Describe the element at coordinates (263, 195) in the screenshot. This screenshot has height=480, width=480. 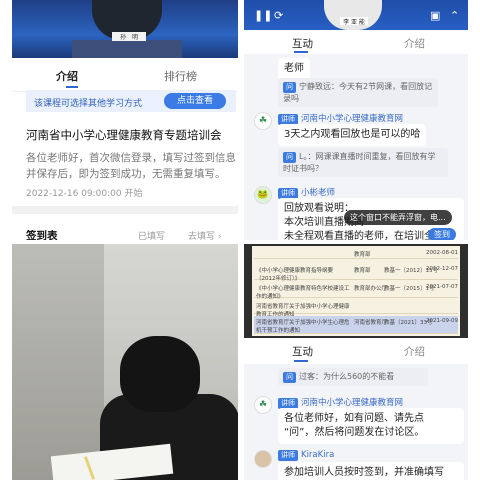
I see `frog-avatar: 🐸` at that location.